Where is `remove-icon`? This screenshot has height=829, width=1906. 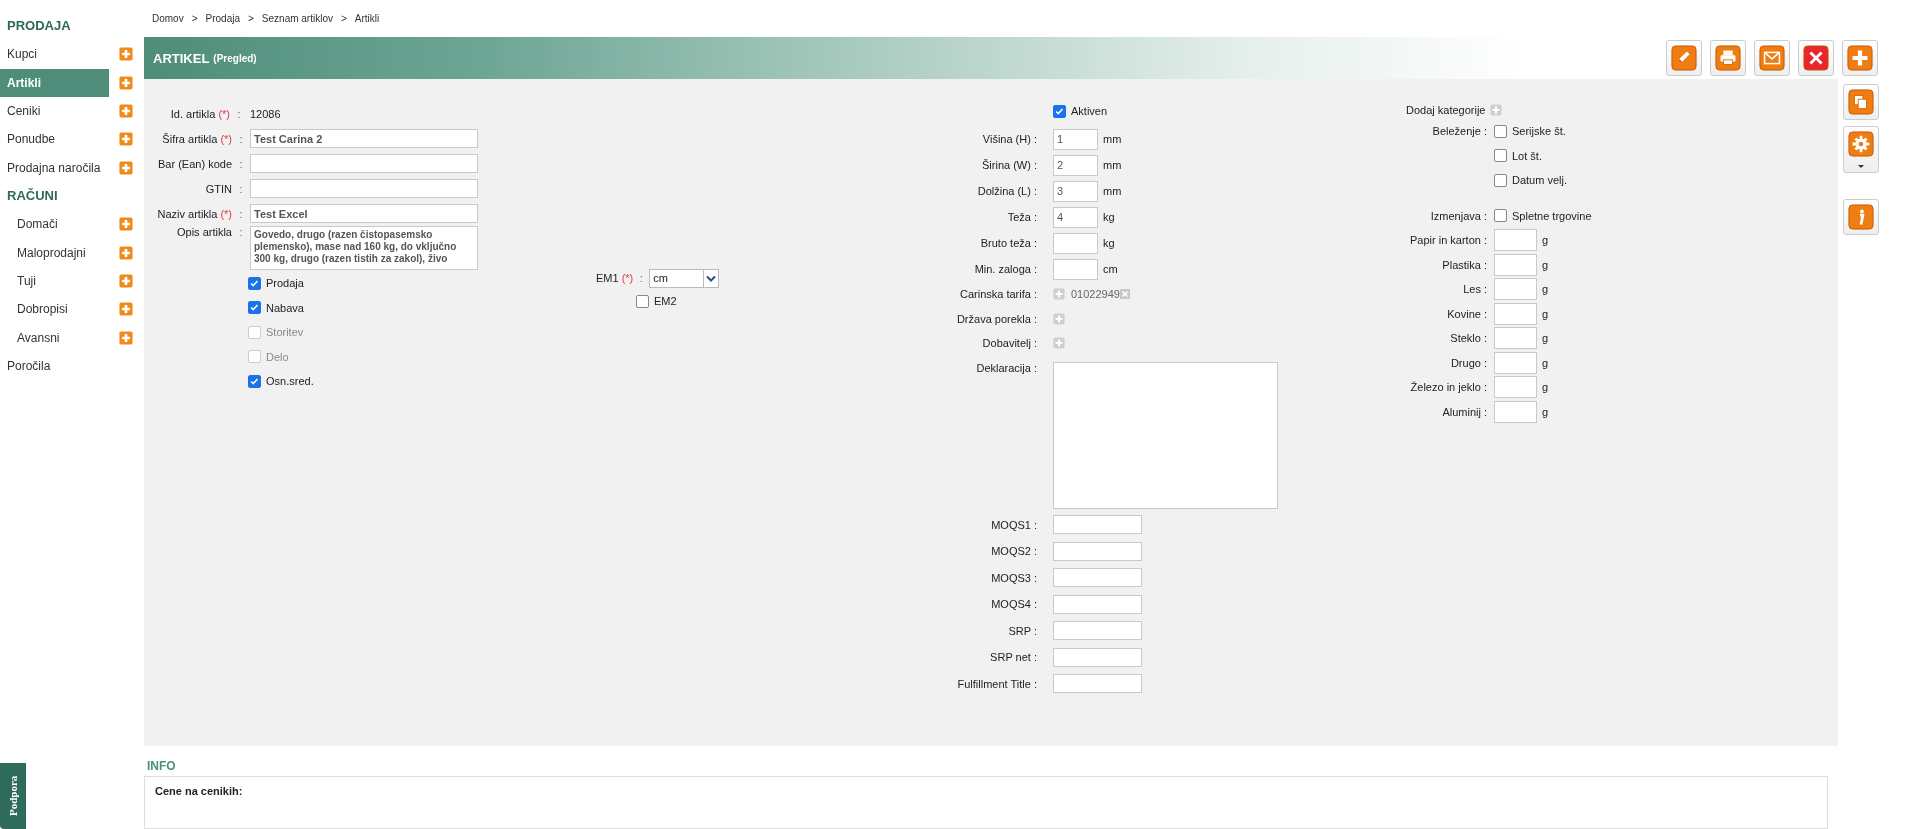
remove-icon is located at coordinates (1124, 294).